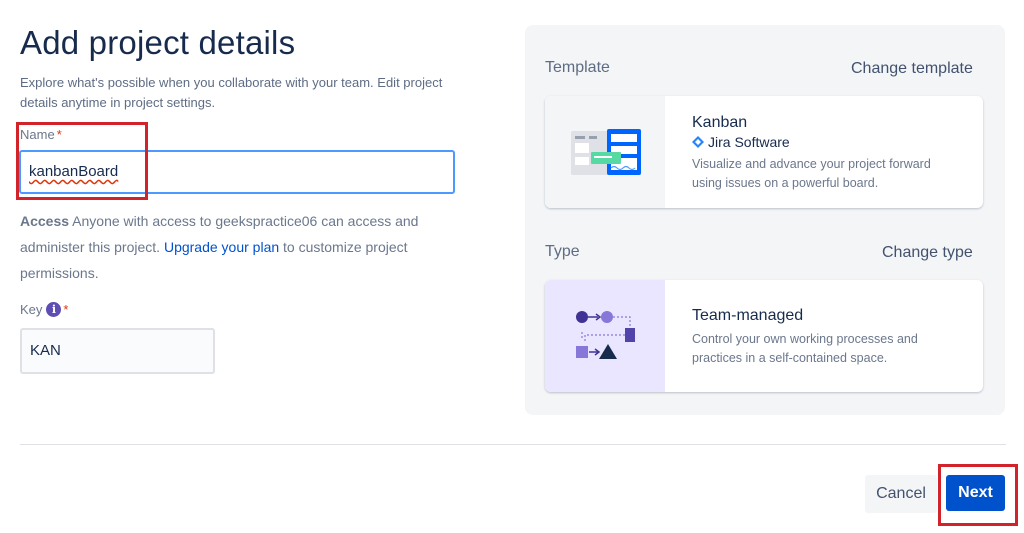  What do you see at coordinates (748, 315) in the screenshot?
I see `type-card-title: Team-managed` at bounding box center [748, 315].